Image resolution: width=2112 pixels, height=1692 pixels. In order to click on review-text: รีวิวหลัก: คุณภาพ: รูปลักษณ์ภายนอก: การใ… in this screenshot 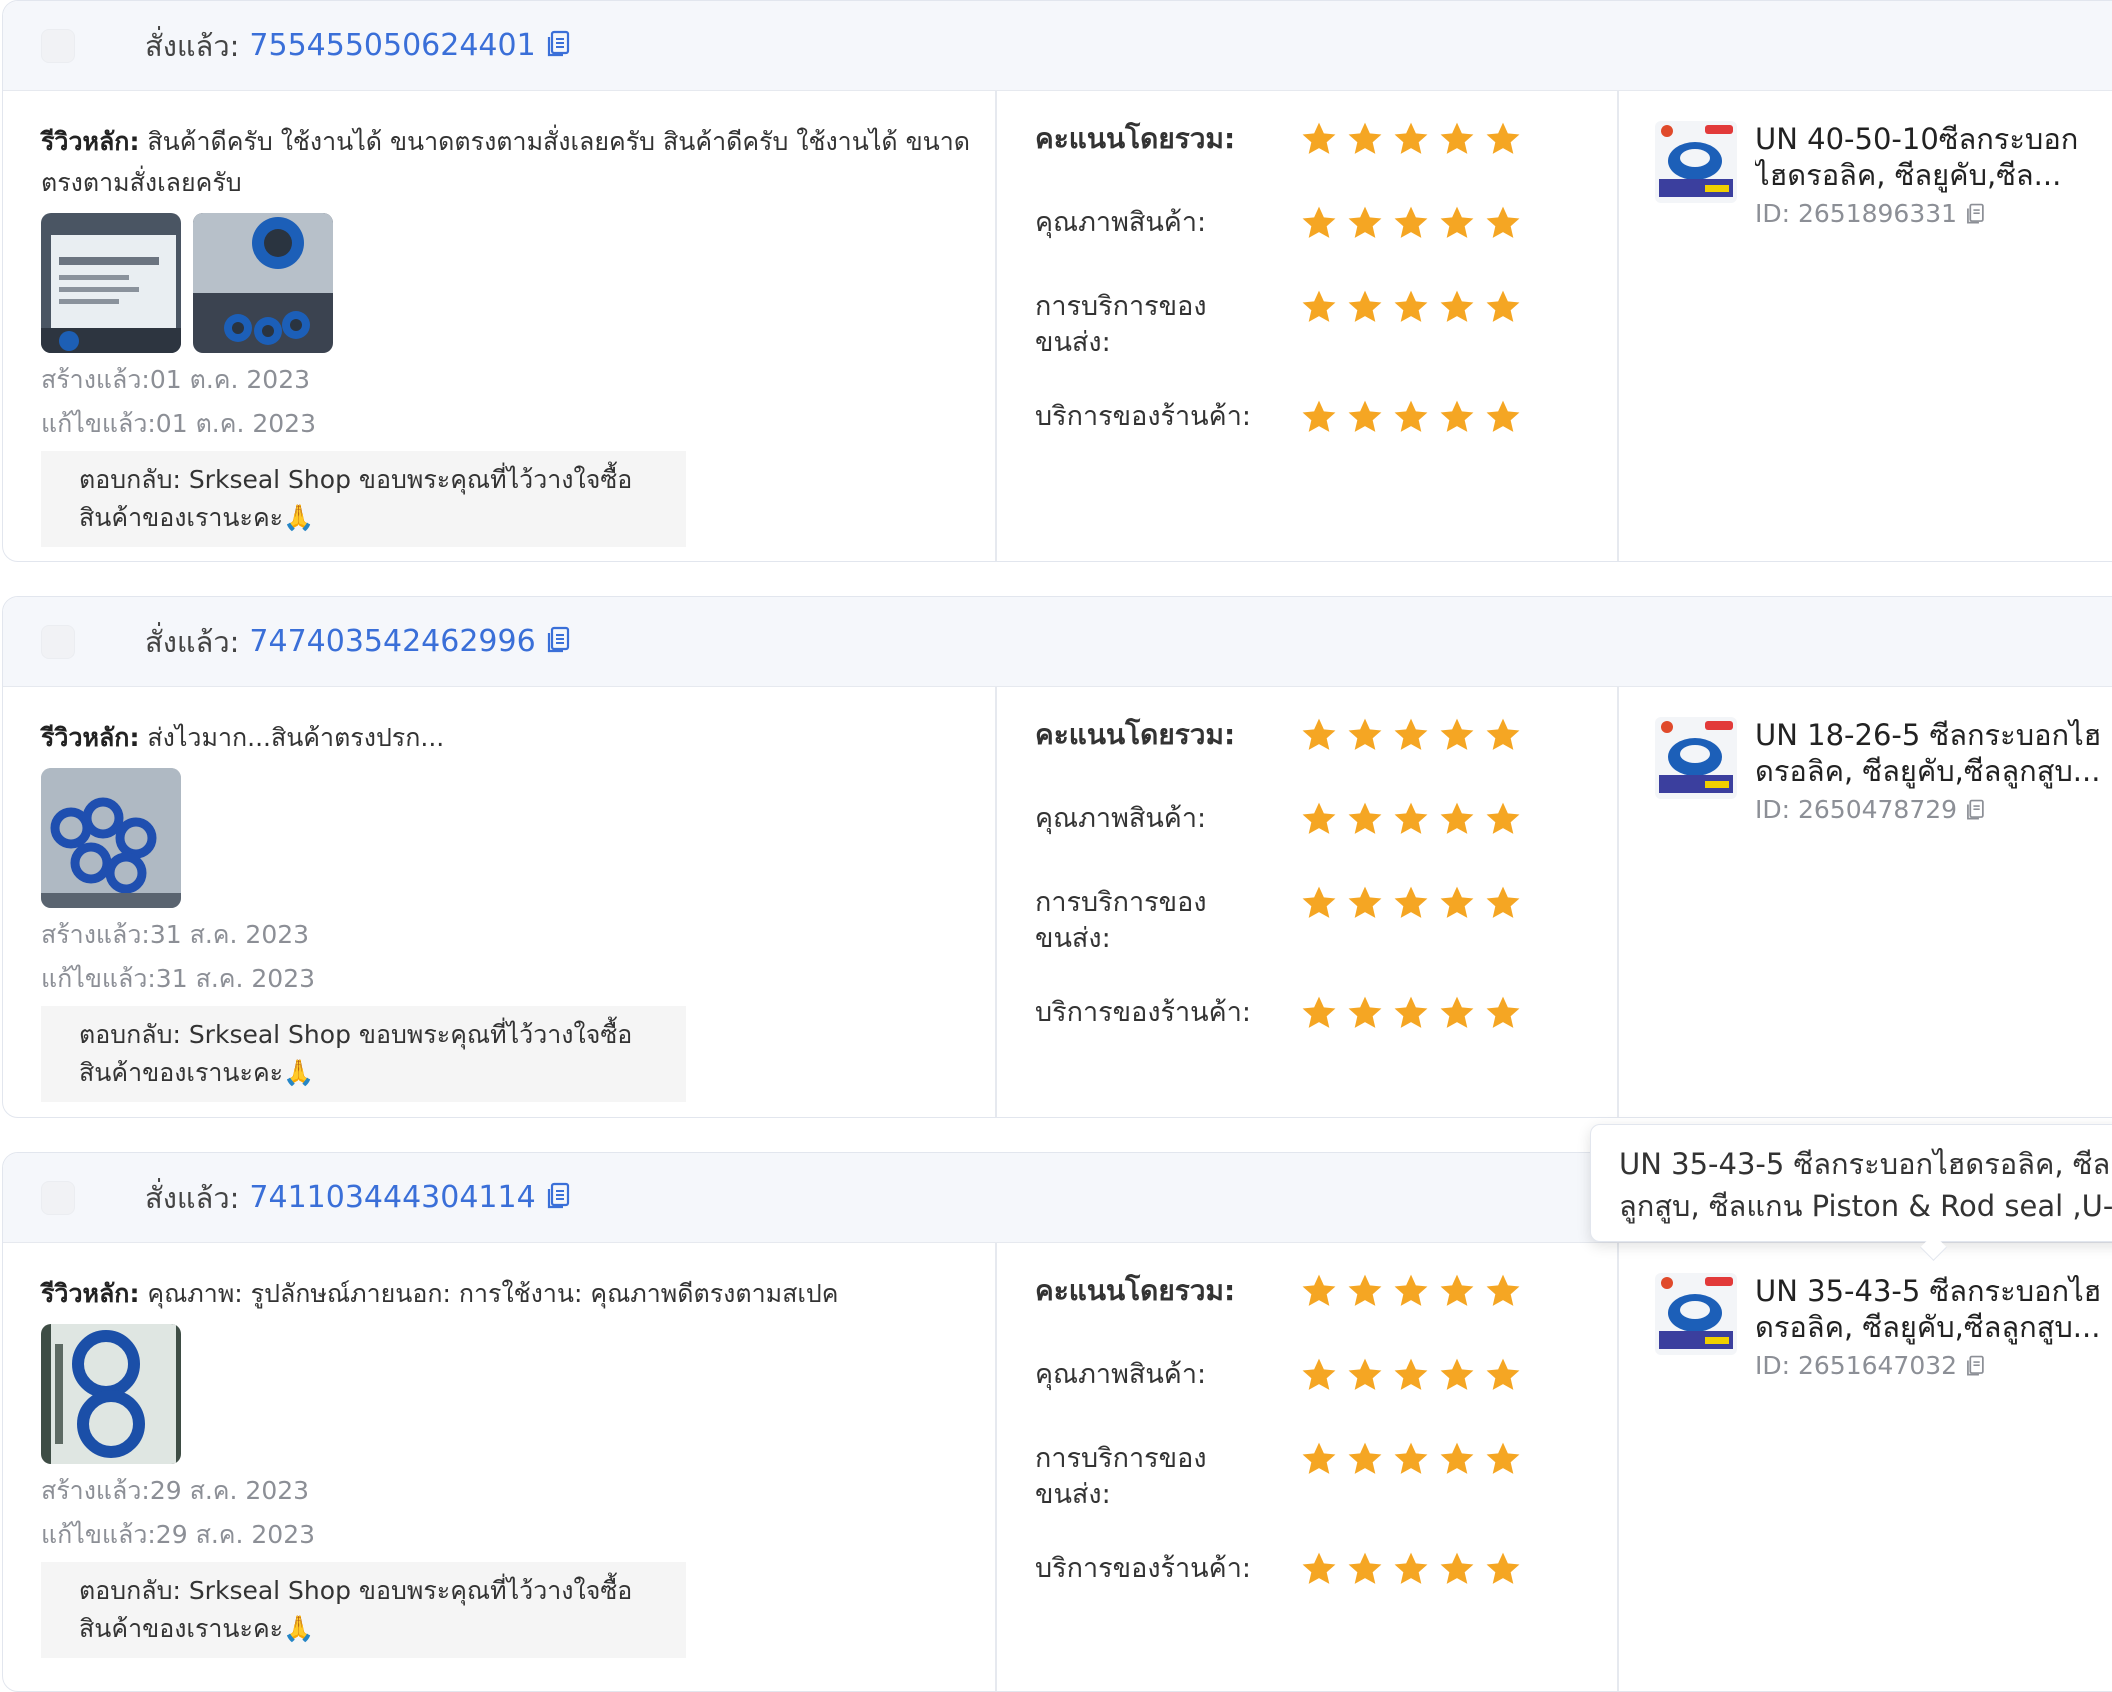, I will do `click(511, 1293)`.